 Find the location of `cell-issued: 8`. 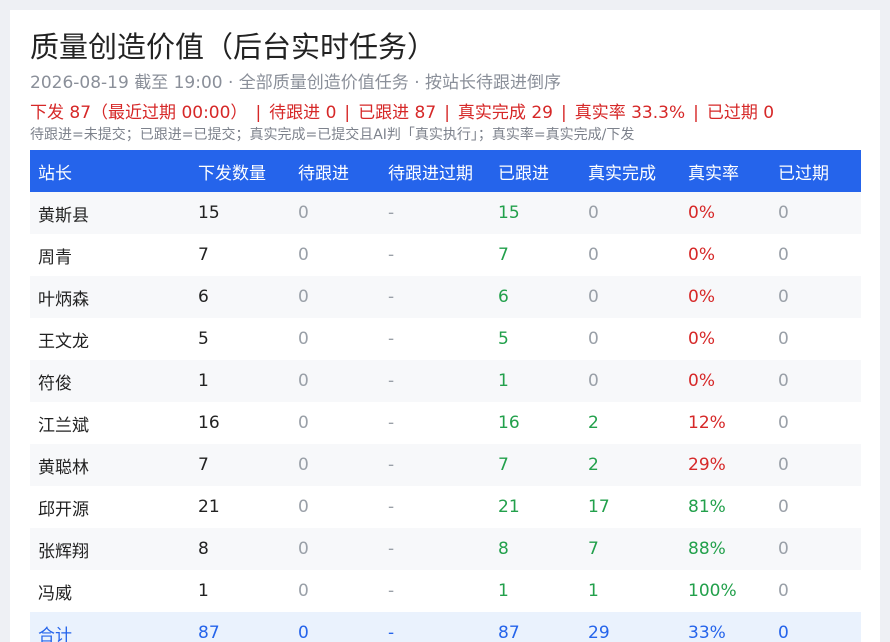

cell-issued: 8 is located at coordinates (203, 549).